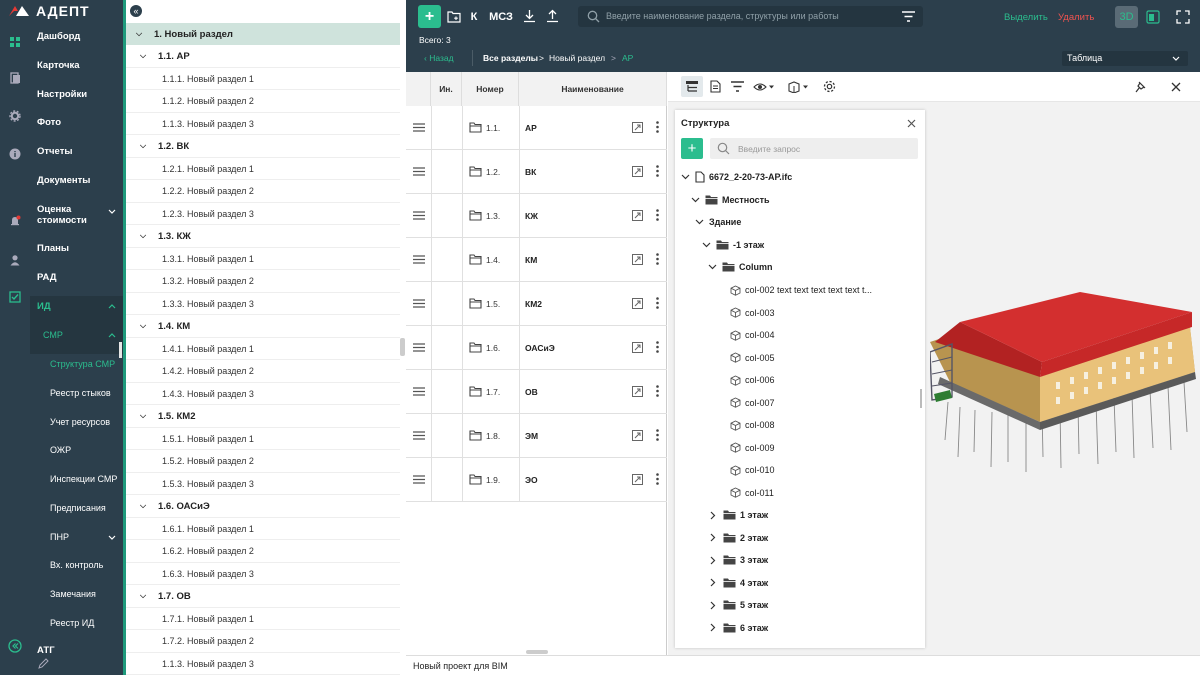  Describe the element at coordinates (752, 380) in the screenshot. I see `column-item: col-006` at that location.